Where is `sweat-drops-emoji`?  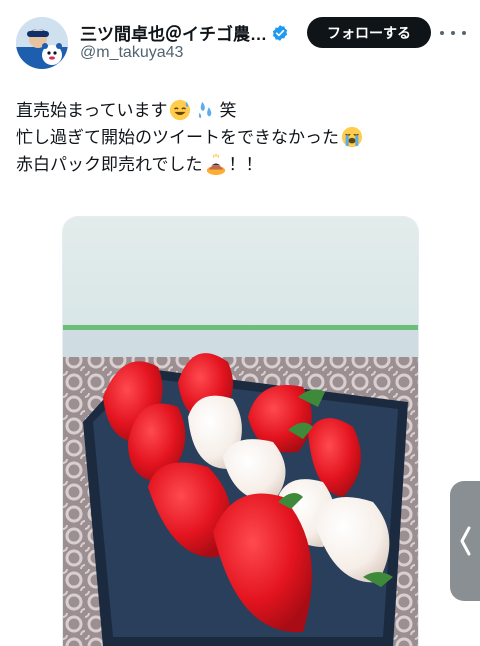
sweat-drops-emoji is located at coordinates (205, 110).